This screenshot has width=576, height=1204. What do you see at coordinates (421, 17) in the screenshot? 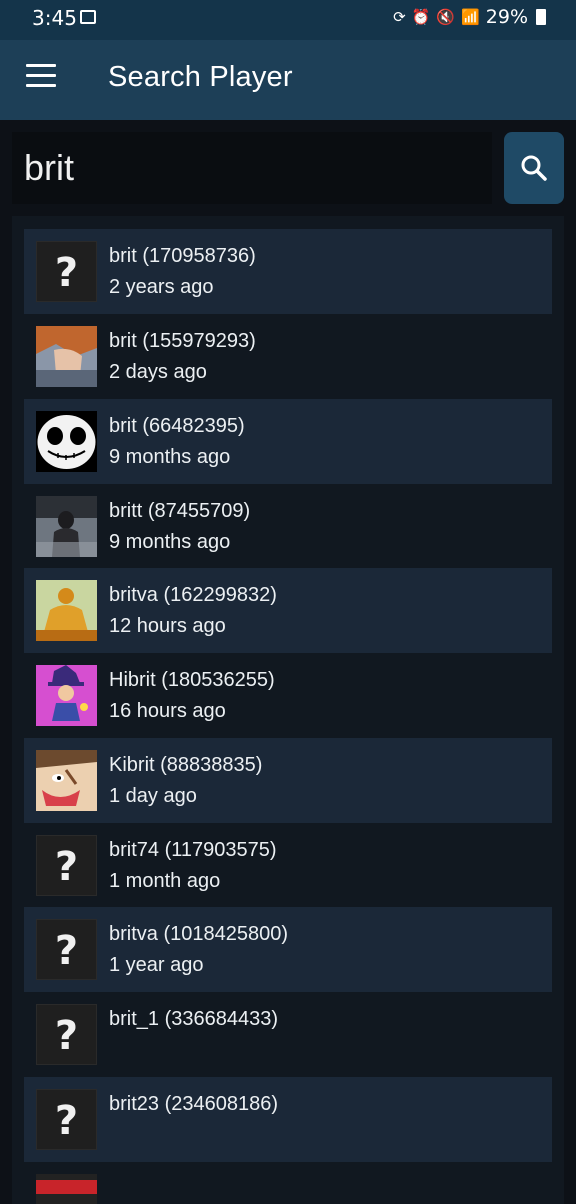
I see `alarm-icon: ⏰` at bounding box center [421, 17].